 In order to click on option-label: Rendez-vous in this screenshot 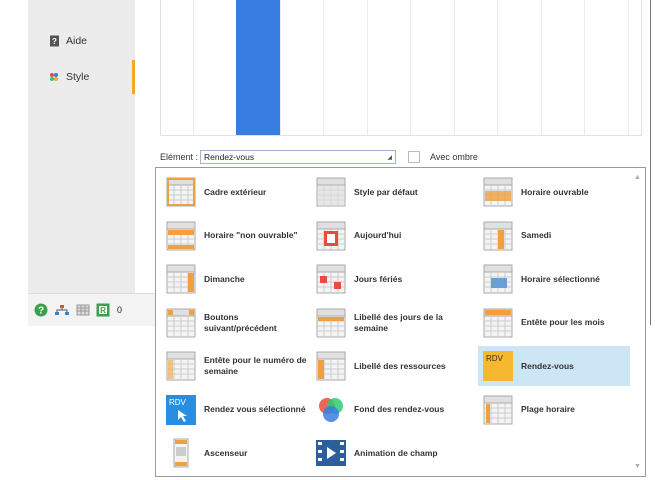, I will do `click(547, 365)`.